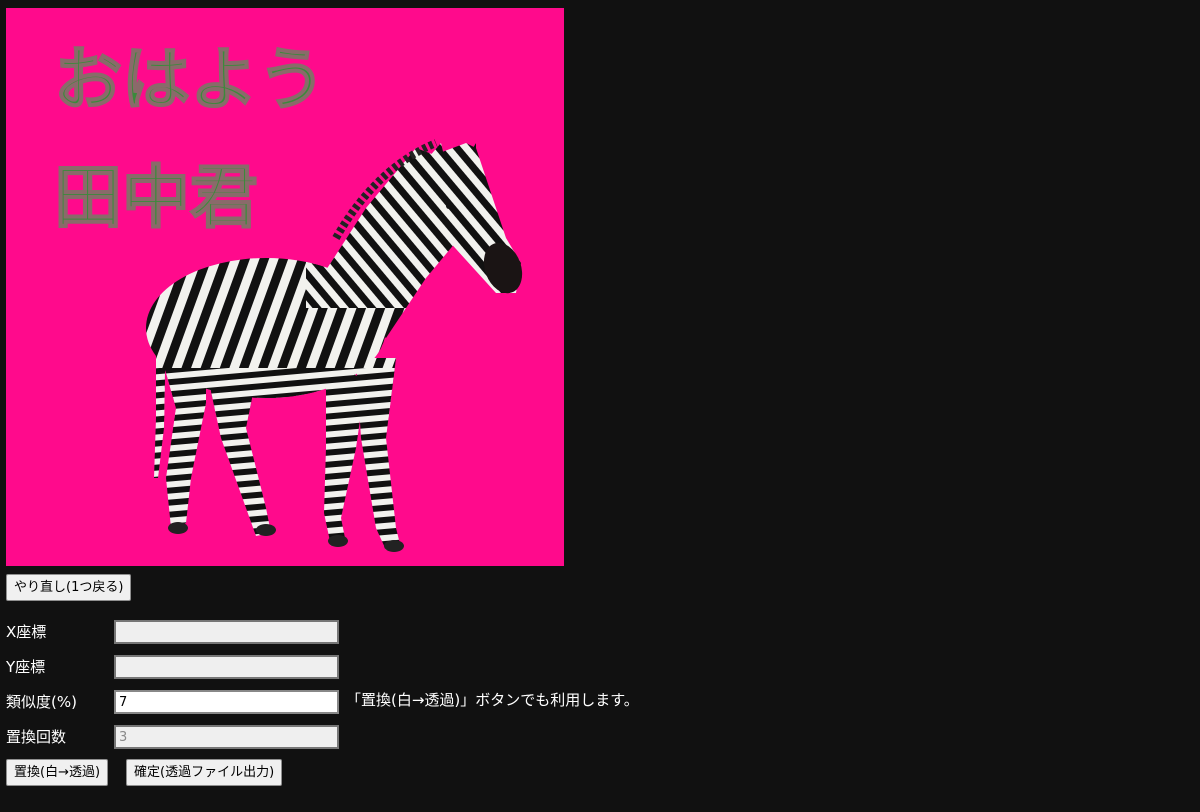  Describe the element at coordinates (492, 700) in the screenshot. I see `similarity-note: 「置換(白→透過)」ボタンでも利用します。` at that location.